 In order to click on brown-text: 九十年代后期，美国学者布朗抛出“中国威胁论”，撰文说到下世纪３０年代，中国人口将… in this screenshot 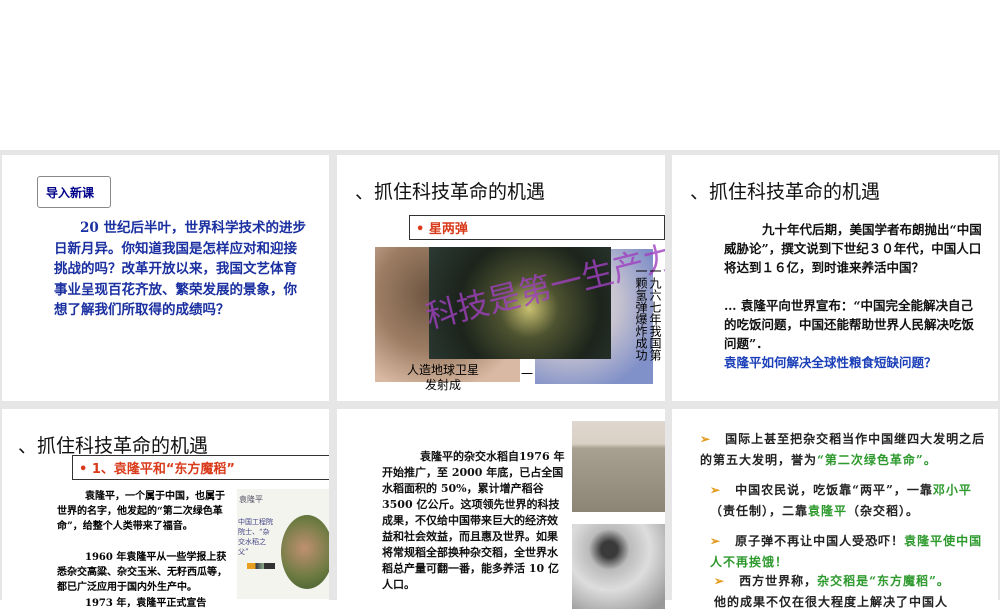, I will do `click(853, 248)`.